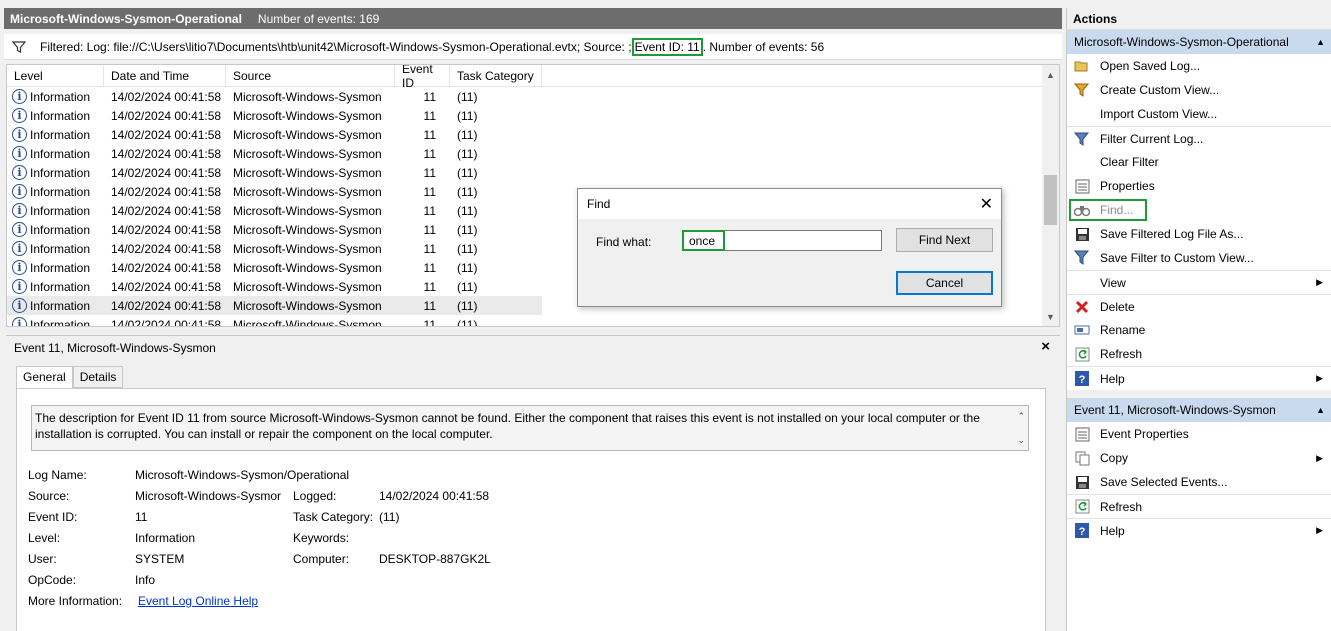 This screenshot has width=1331, height=631. Describe the element at coordinates (98, 377) in the screenshot. I see `tab-details: Details` at that location.